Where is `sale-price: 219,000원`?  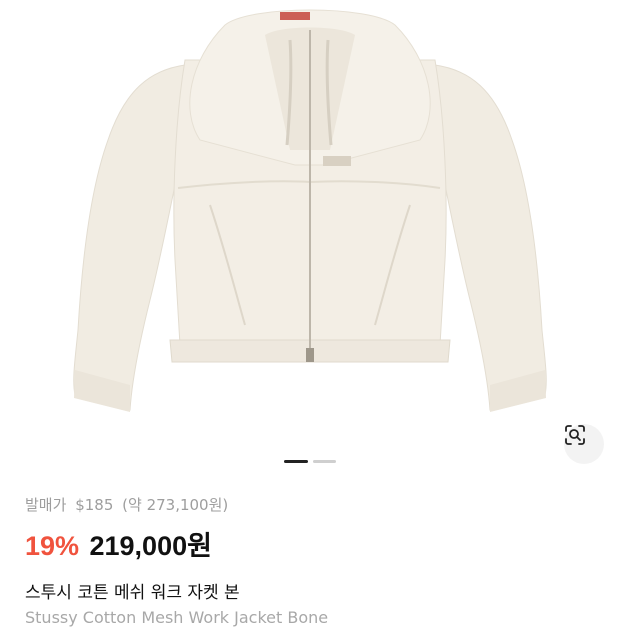
sale-price: 219,000원 is located at coordinates (150, 546).